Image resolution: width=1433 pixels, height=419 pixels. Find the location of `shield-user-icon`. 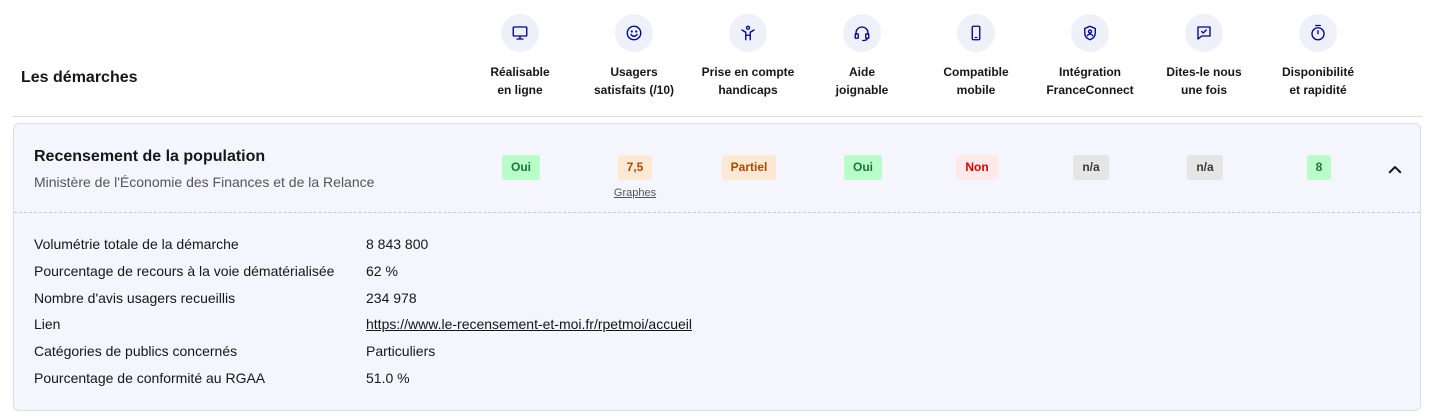

shield-user-icon is located at coordinates (1090, 33).